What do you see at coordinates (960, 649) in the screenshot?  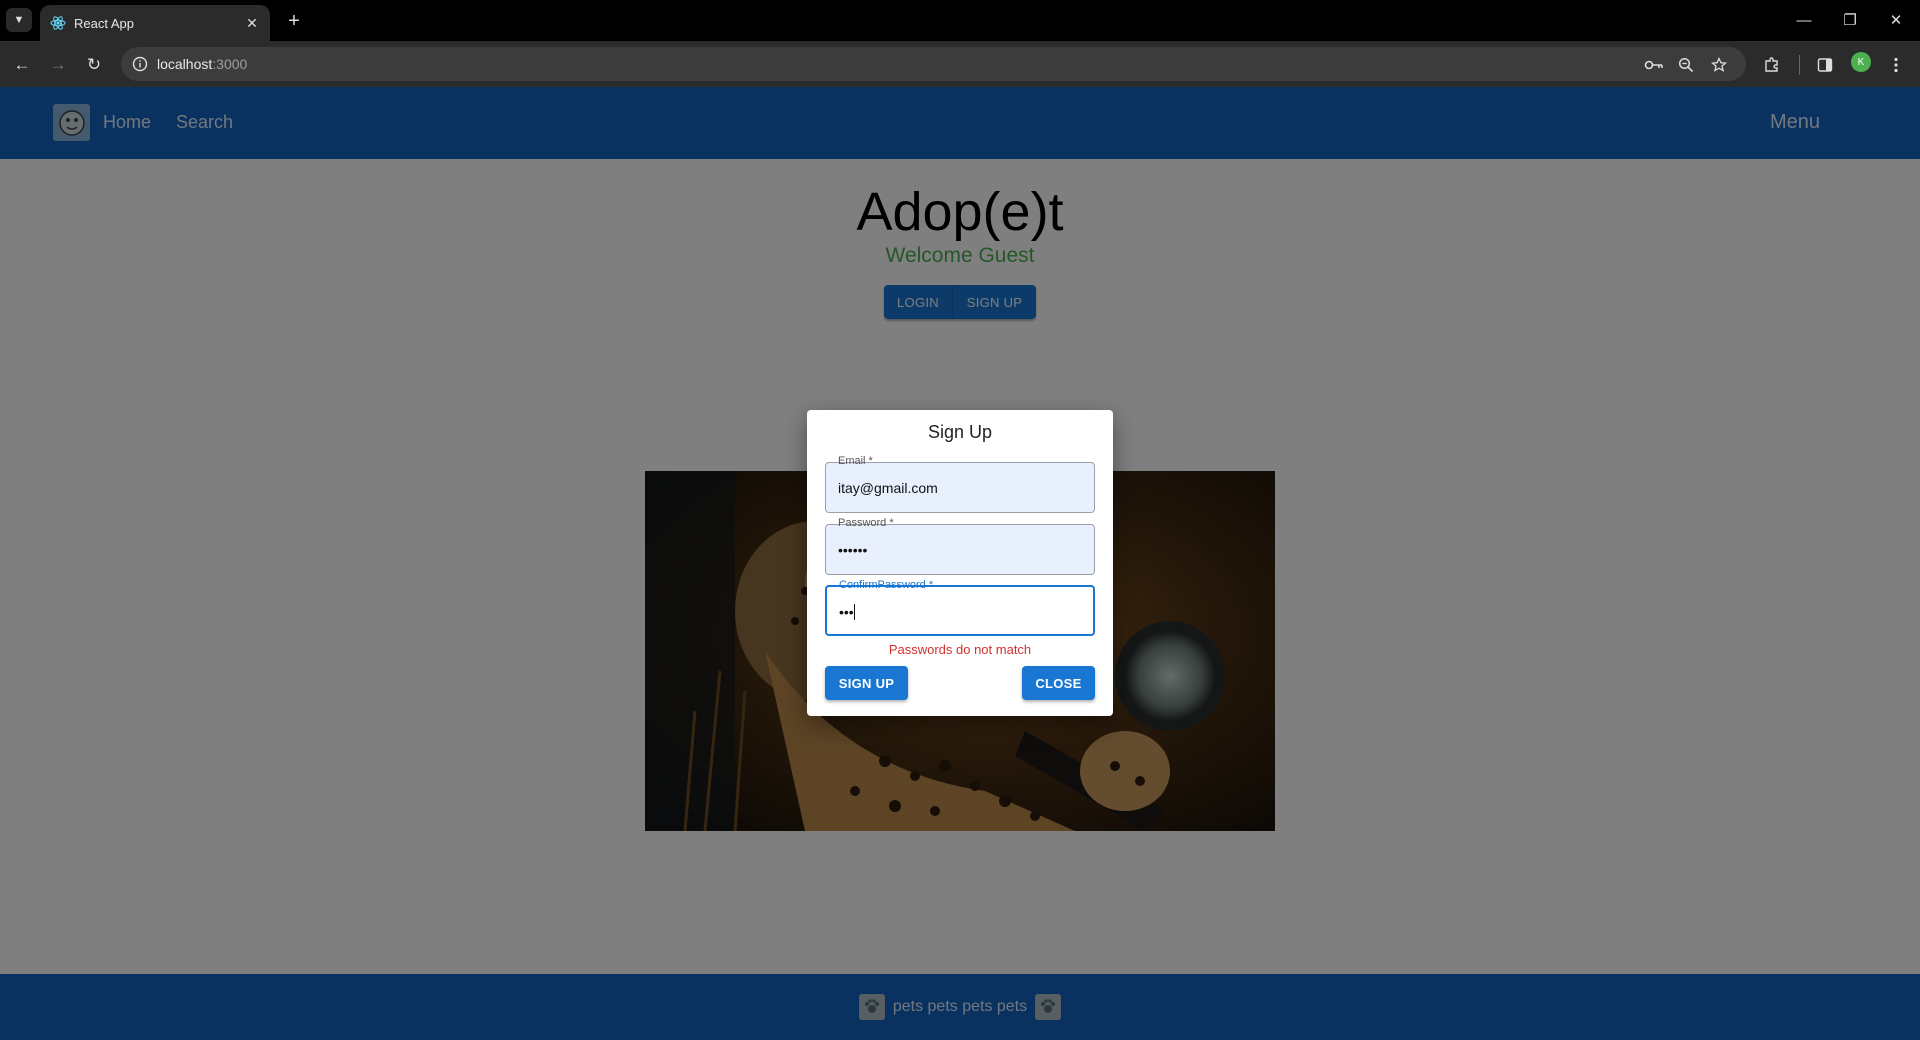 I see `password-mismatch-error: Passwords do not match` at bounding box center [960, 649].